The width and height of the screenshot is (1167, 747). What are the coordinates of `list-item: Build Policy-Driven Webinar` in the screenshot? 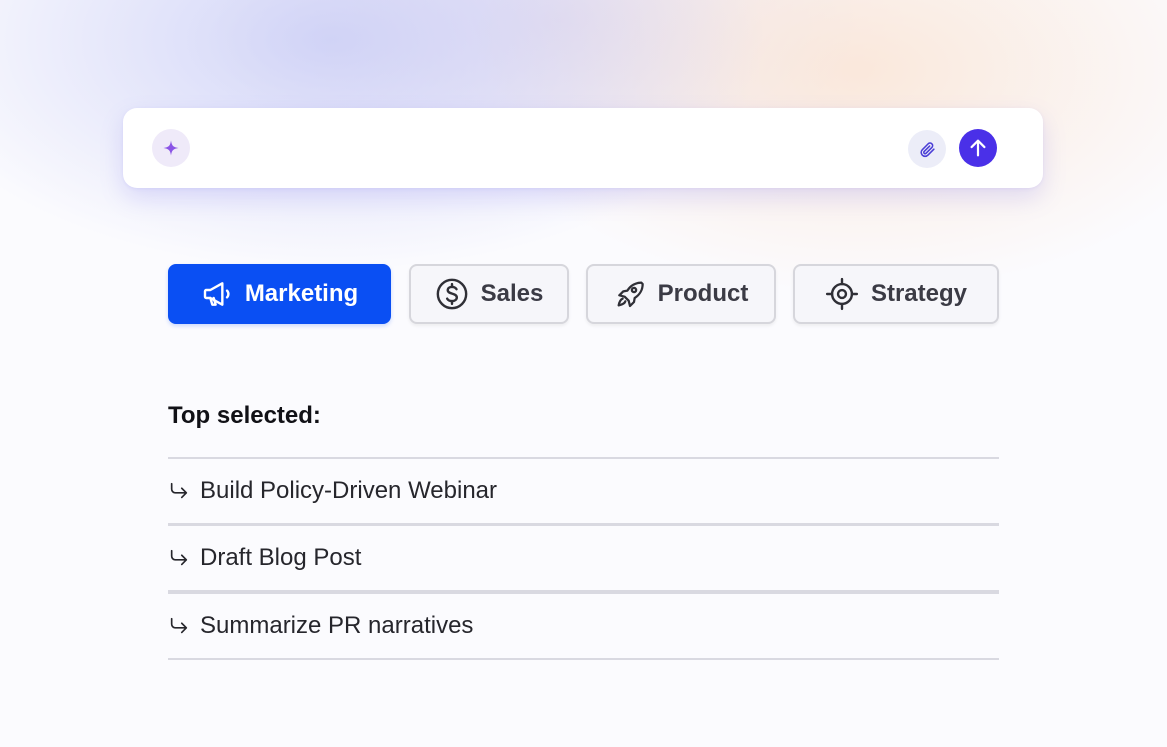 It's located at (583, 492).